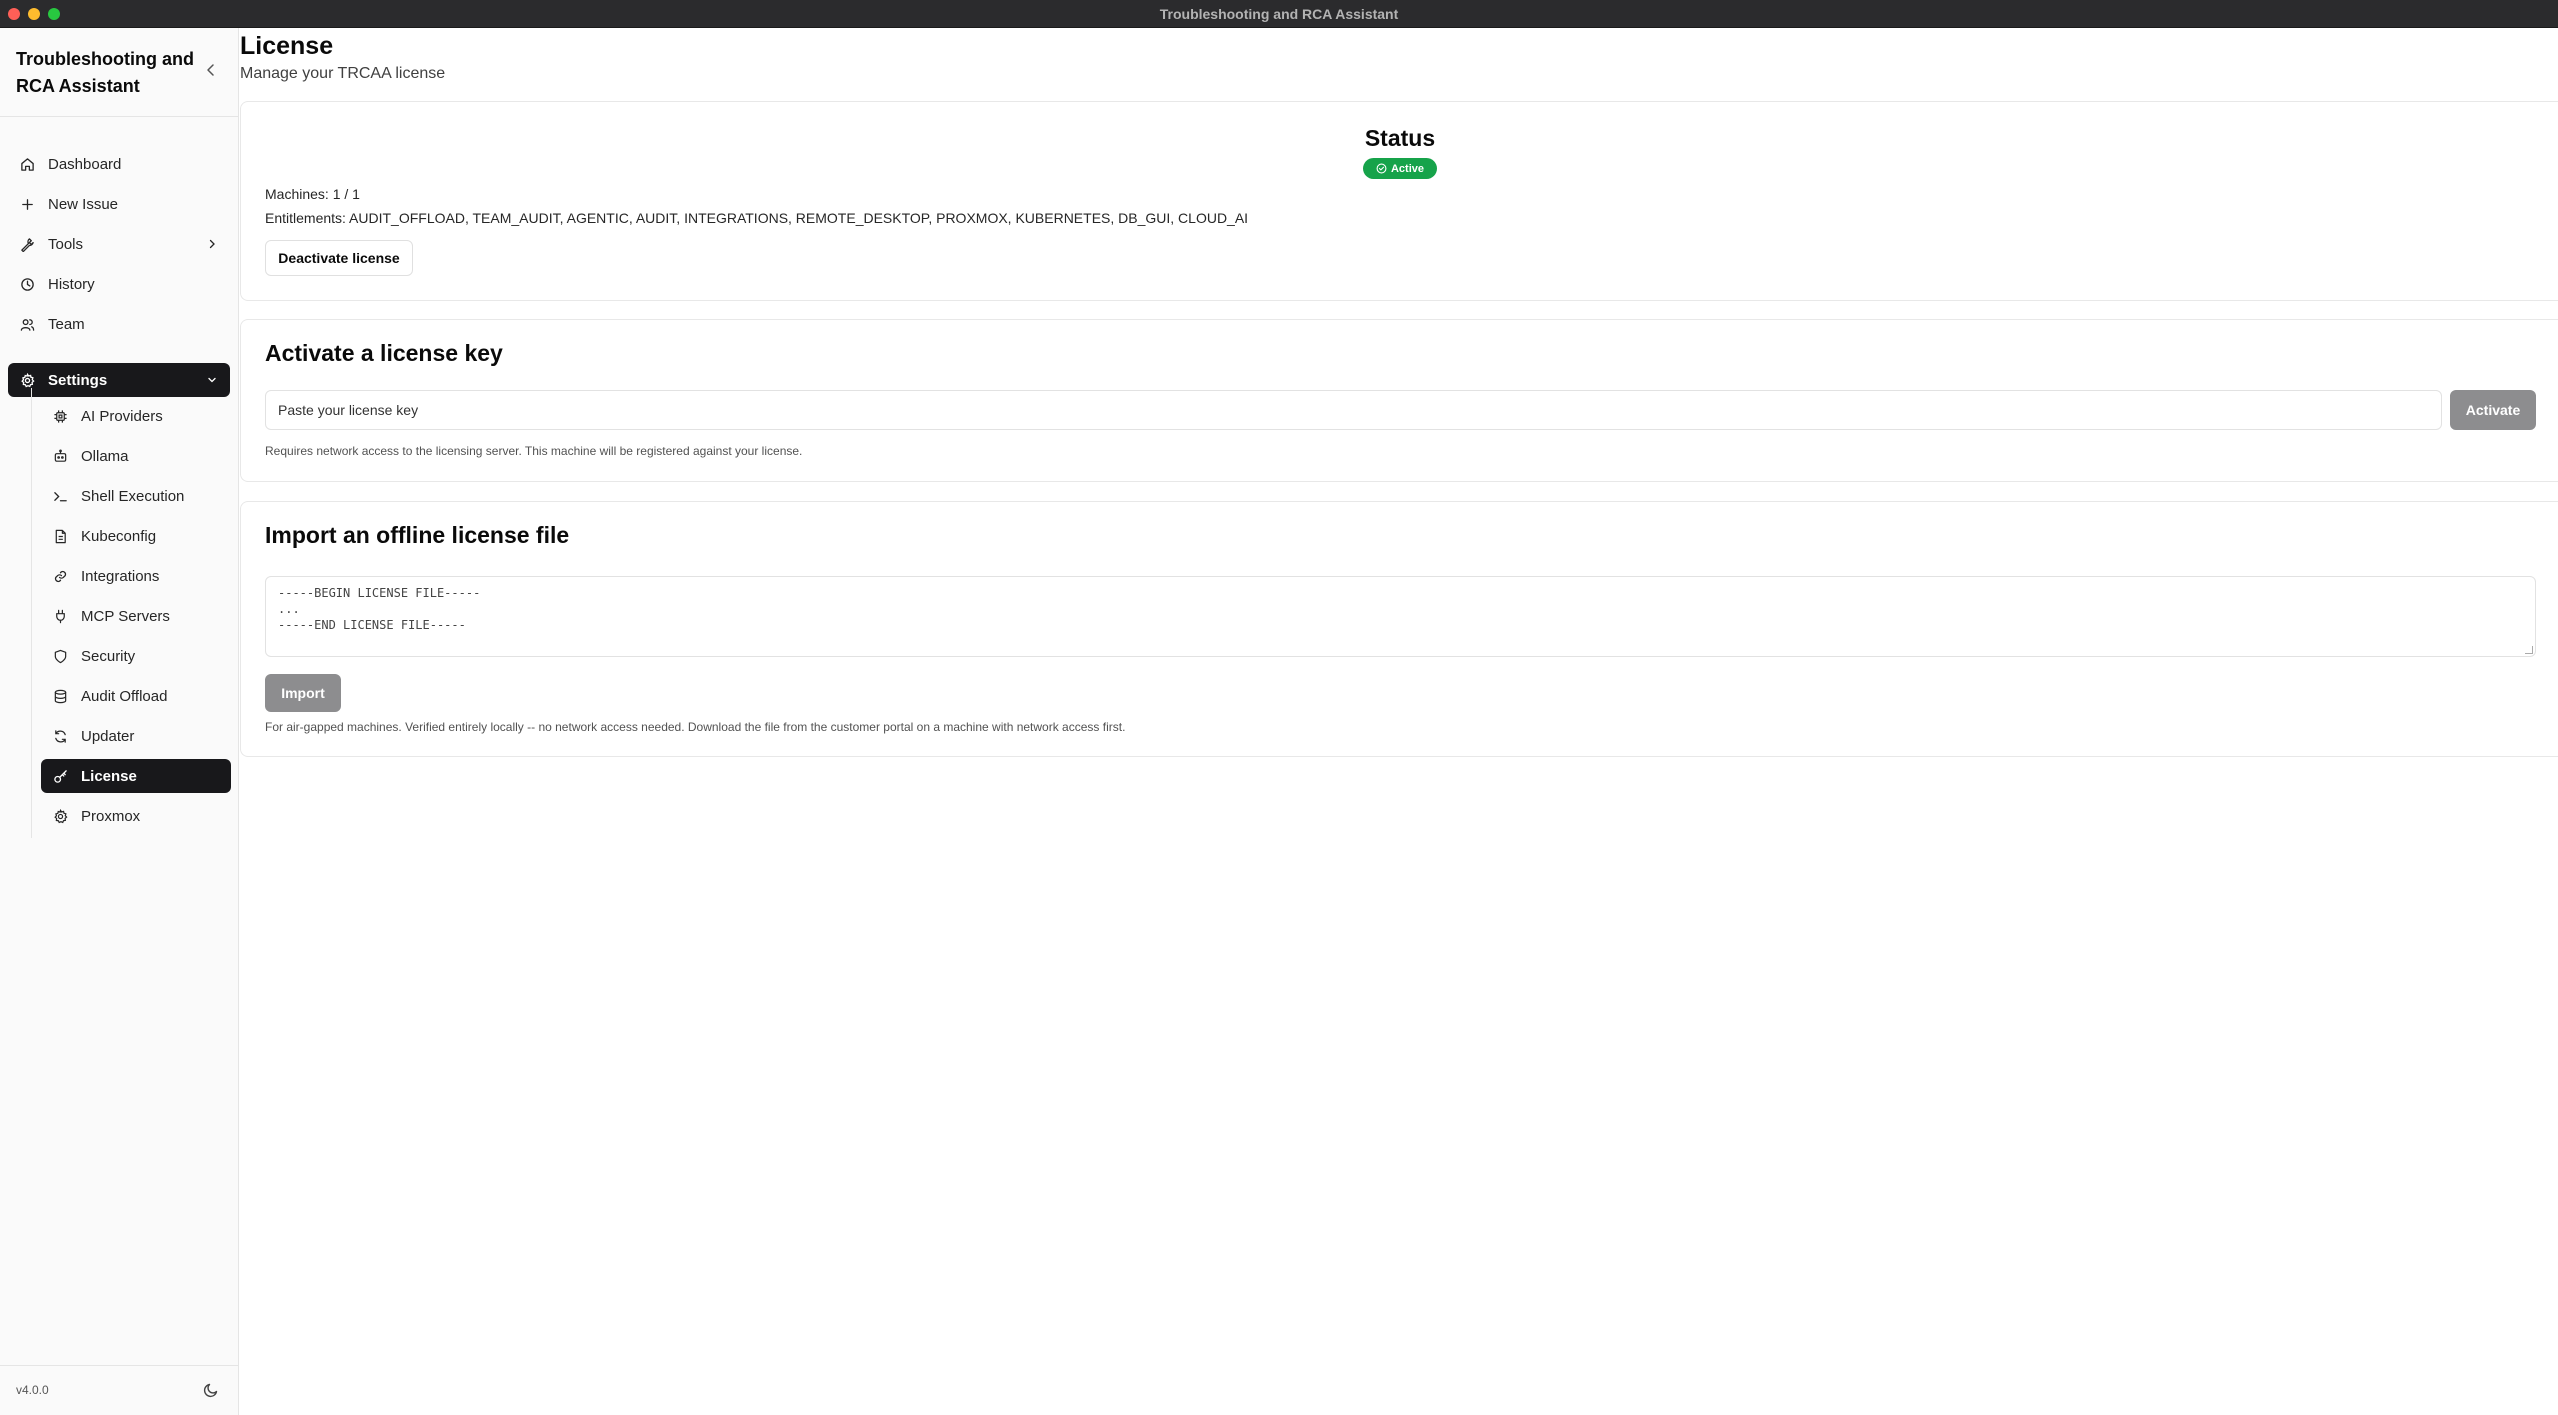 The image size is (2558, 1415). I want to click on window-titlebar: Troubleshooting and RCA Assistant, so click(1279, 14).